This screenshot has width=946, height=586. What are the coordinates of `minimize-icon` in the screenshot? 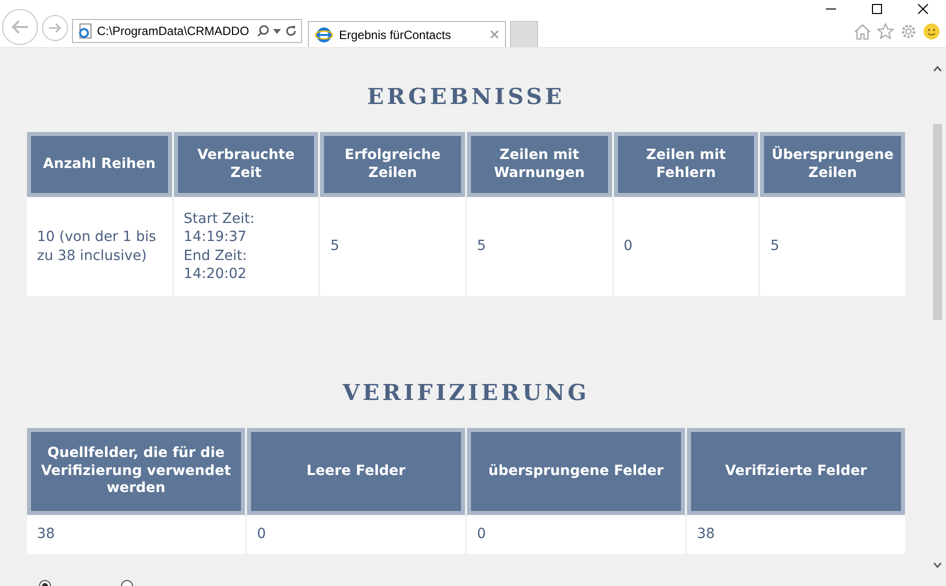 It's located at (831, 9).